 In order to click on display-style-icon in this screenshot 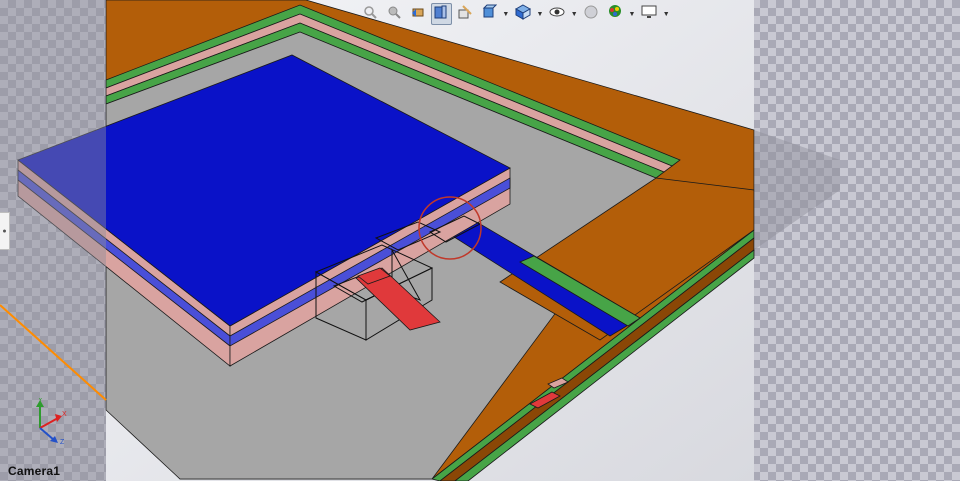, I will do `click(522, 14)`.